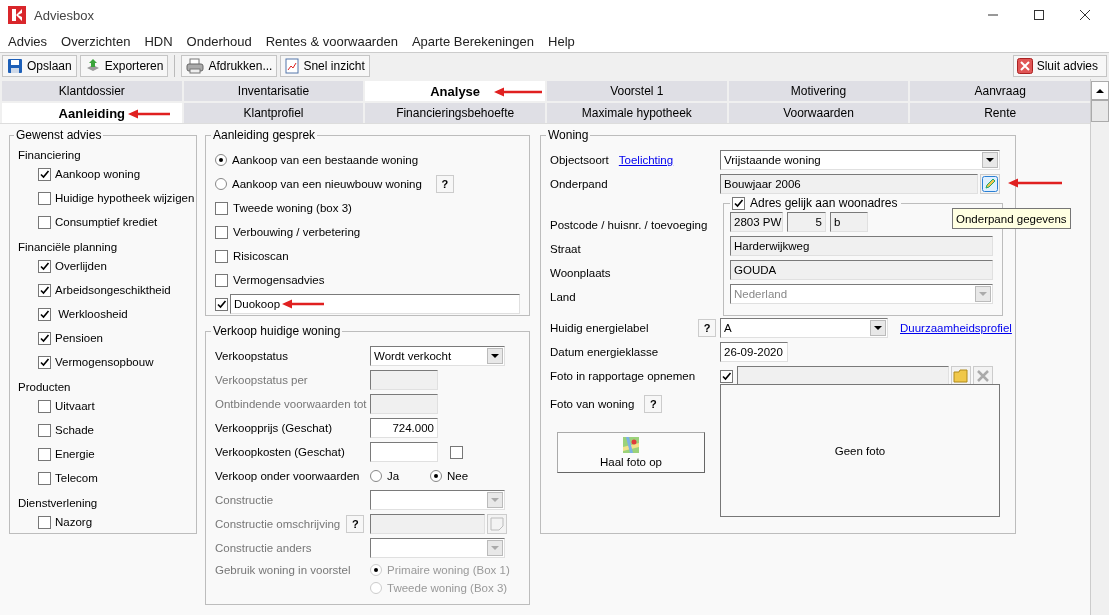  Describe the element at coordinates (264, 135) in the screenshot. I see `group-title: Aanleiding gesprek` at that location.